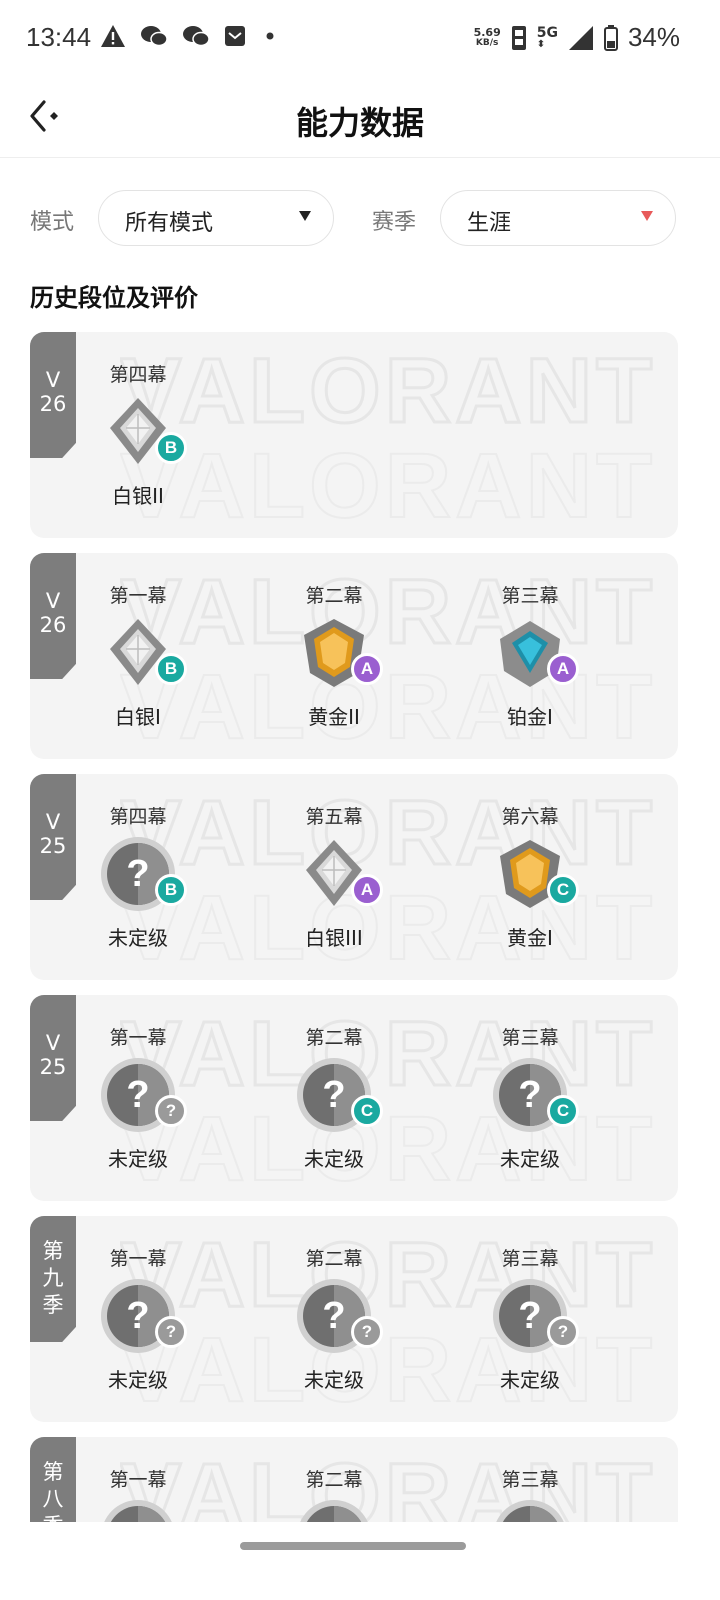 This screenshot has height=1600, width=720. What do you see at coordinates (334, 817) in the screenshot?
I see `act-title: 第五幕` at bounding box center [334, 817].